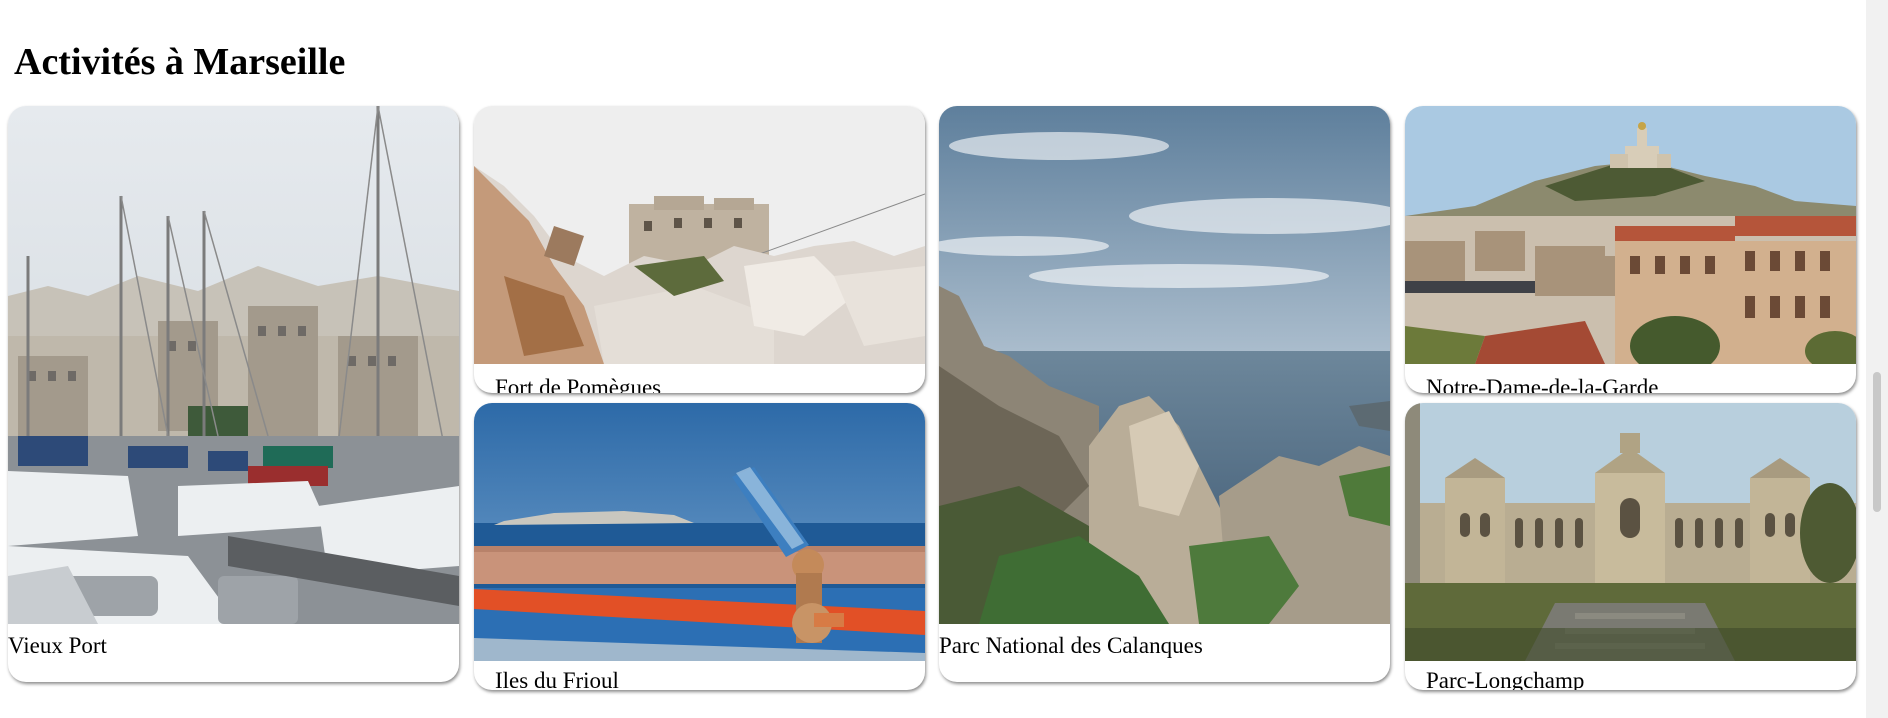 This screenshot has height=718, width=1888. I want to click on frioul-label: Iles du Frioul, so click(557, 679).